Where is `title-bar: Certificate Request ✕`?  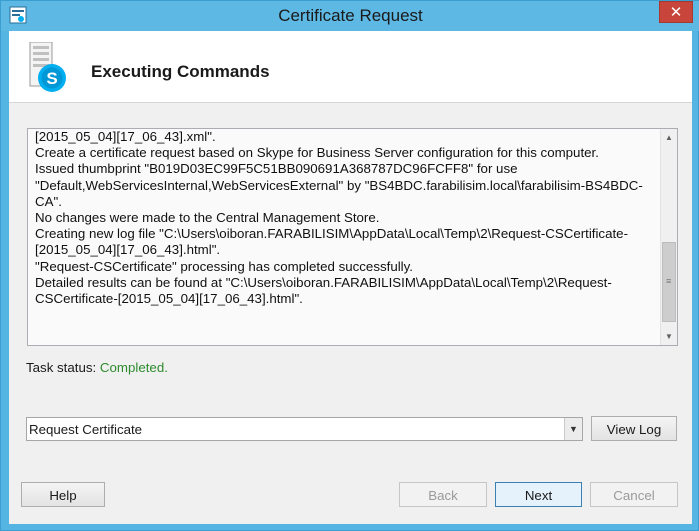
title-bar: Certificate Request ✕ is located at coordinates (350, 16).